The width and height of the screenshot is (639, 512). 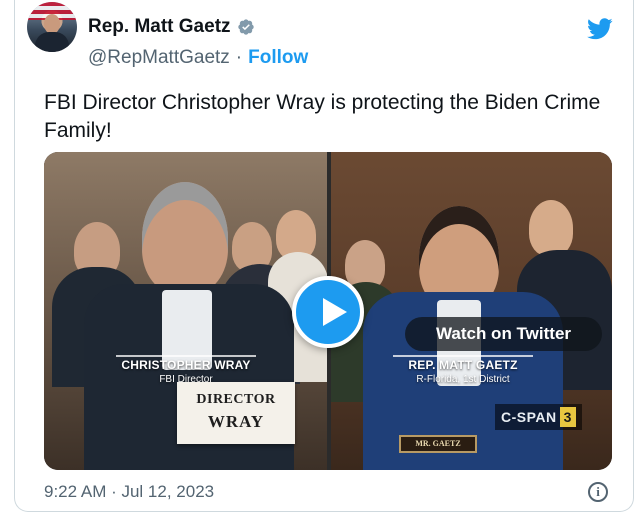 I want to click on tweet-timestamp: 9:22 AM · Jul 12, 2023, so click(x=129, y=492).